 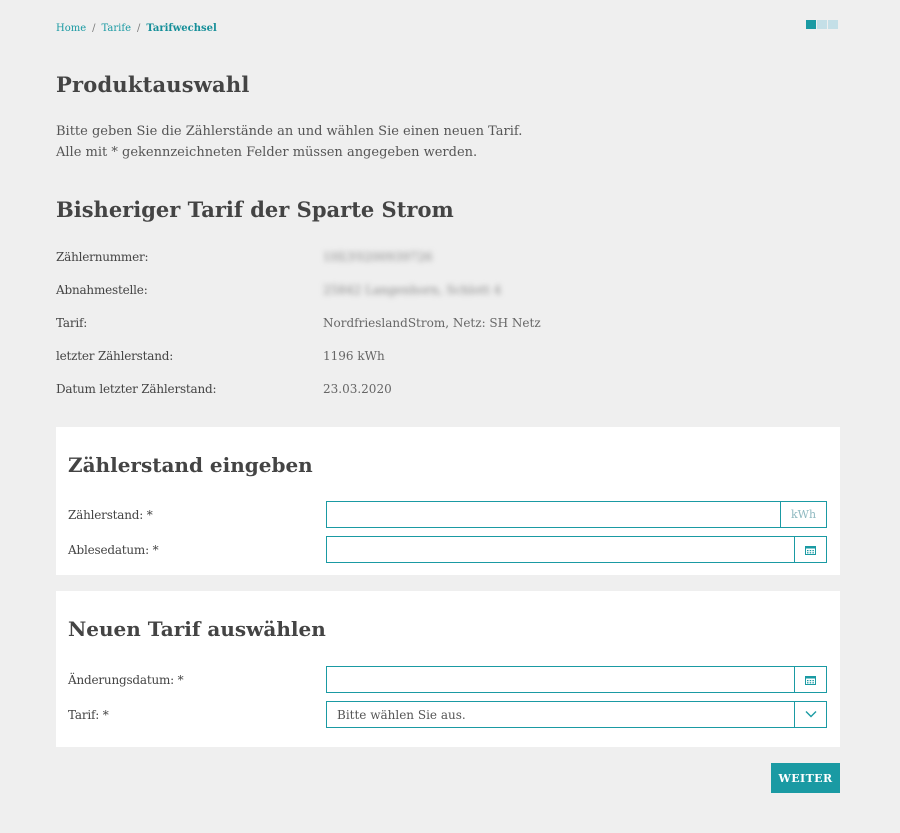 I want to click on meter-reading-input, so click(x=553, y=514).